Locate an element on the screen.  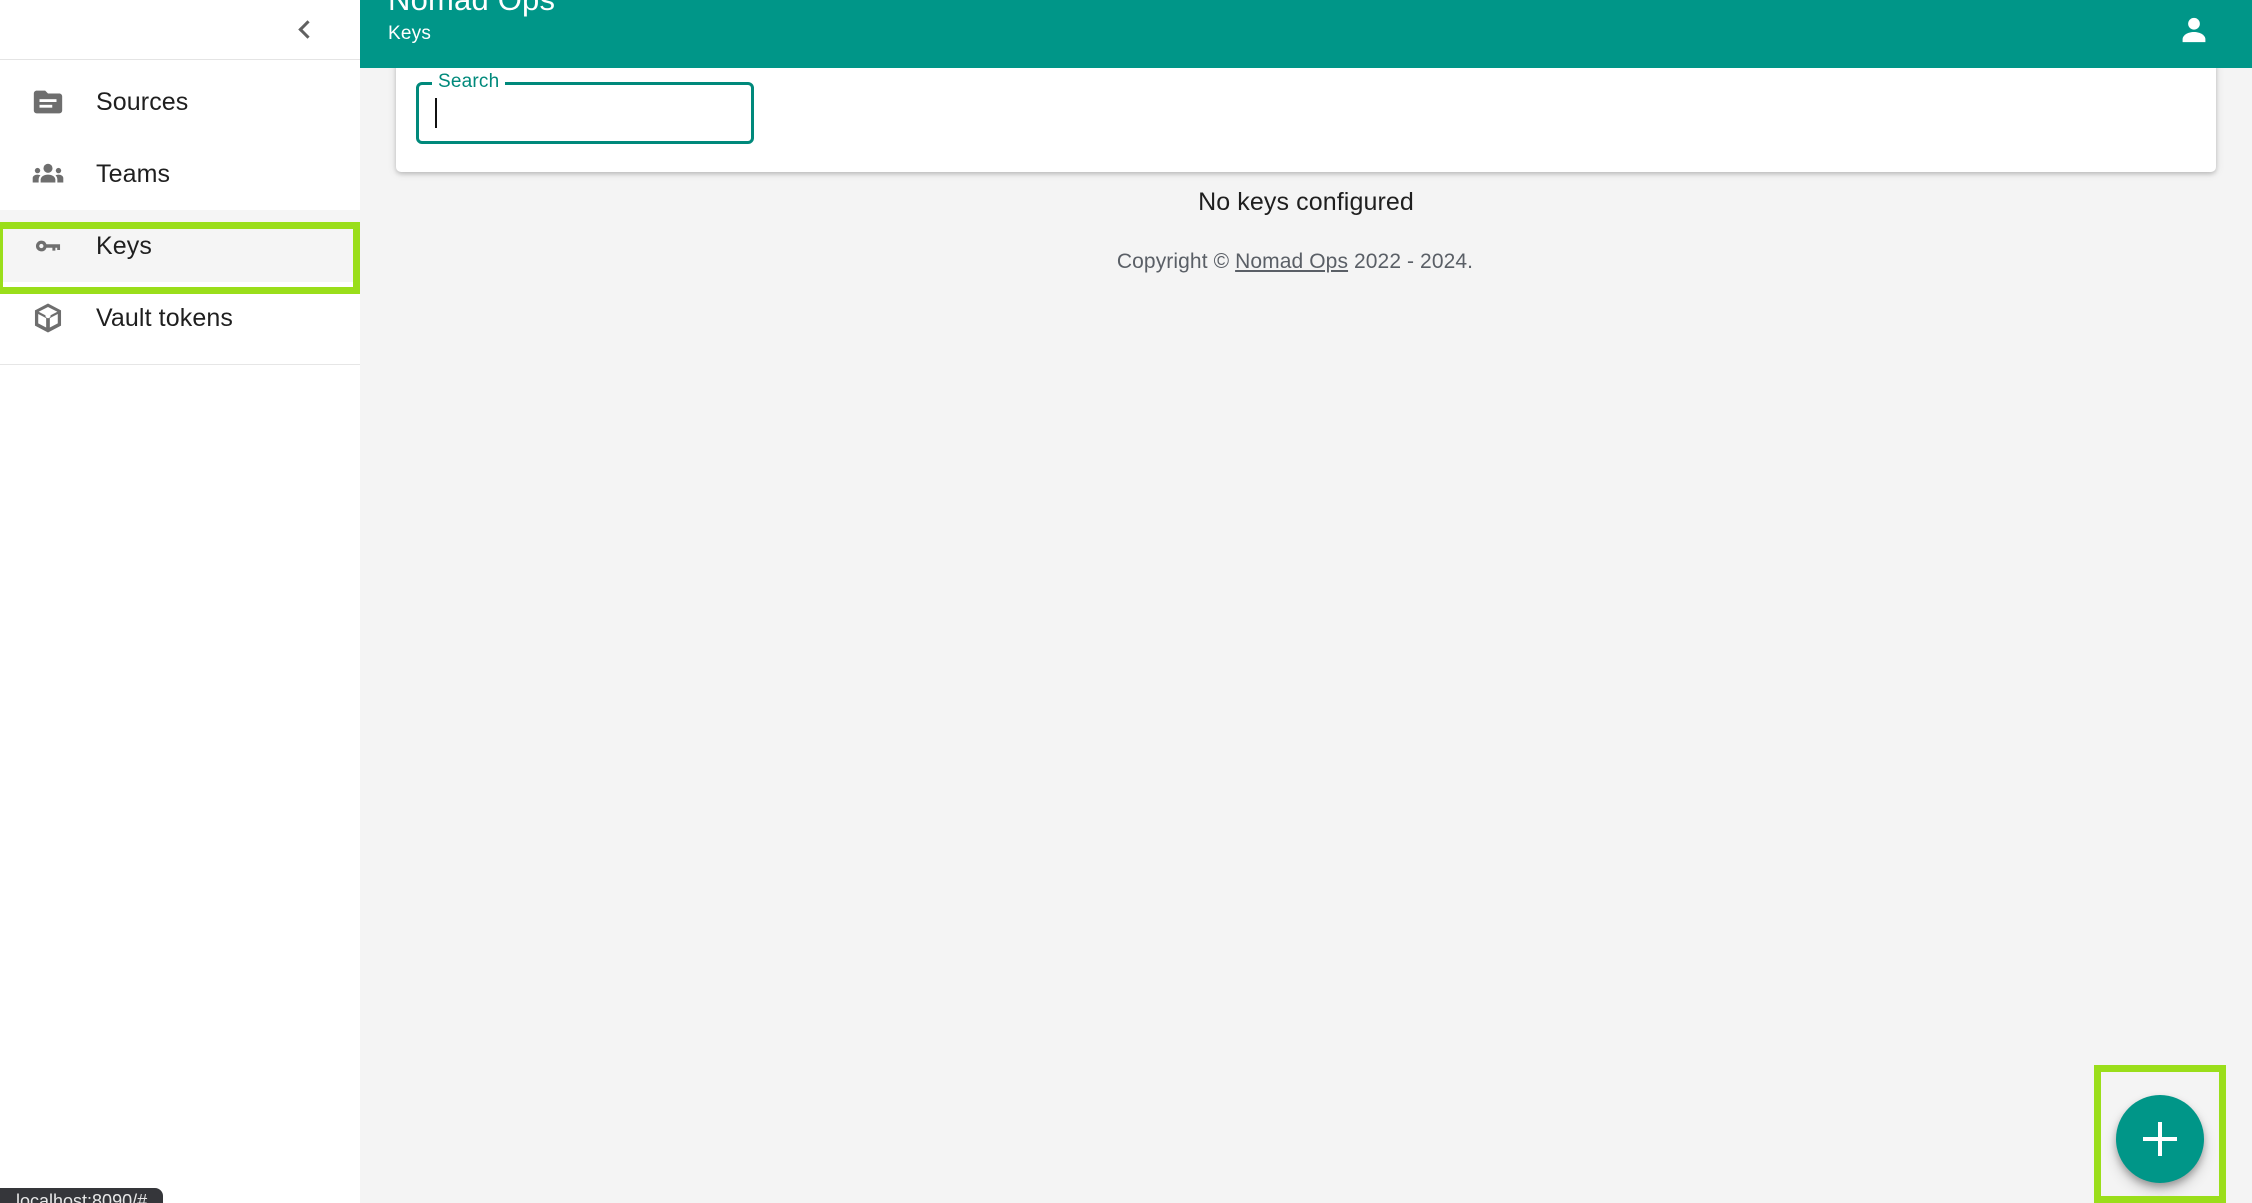
add-key-fab is located at coordinates (2160, 1139).